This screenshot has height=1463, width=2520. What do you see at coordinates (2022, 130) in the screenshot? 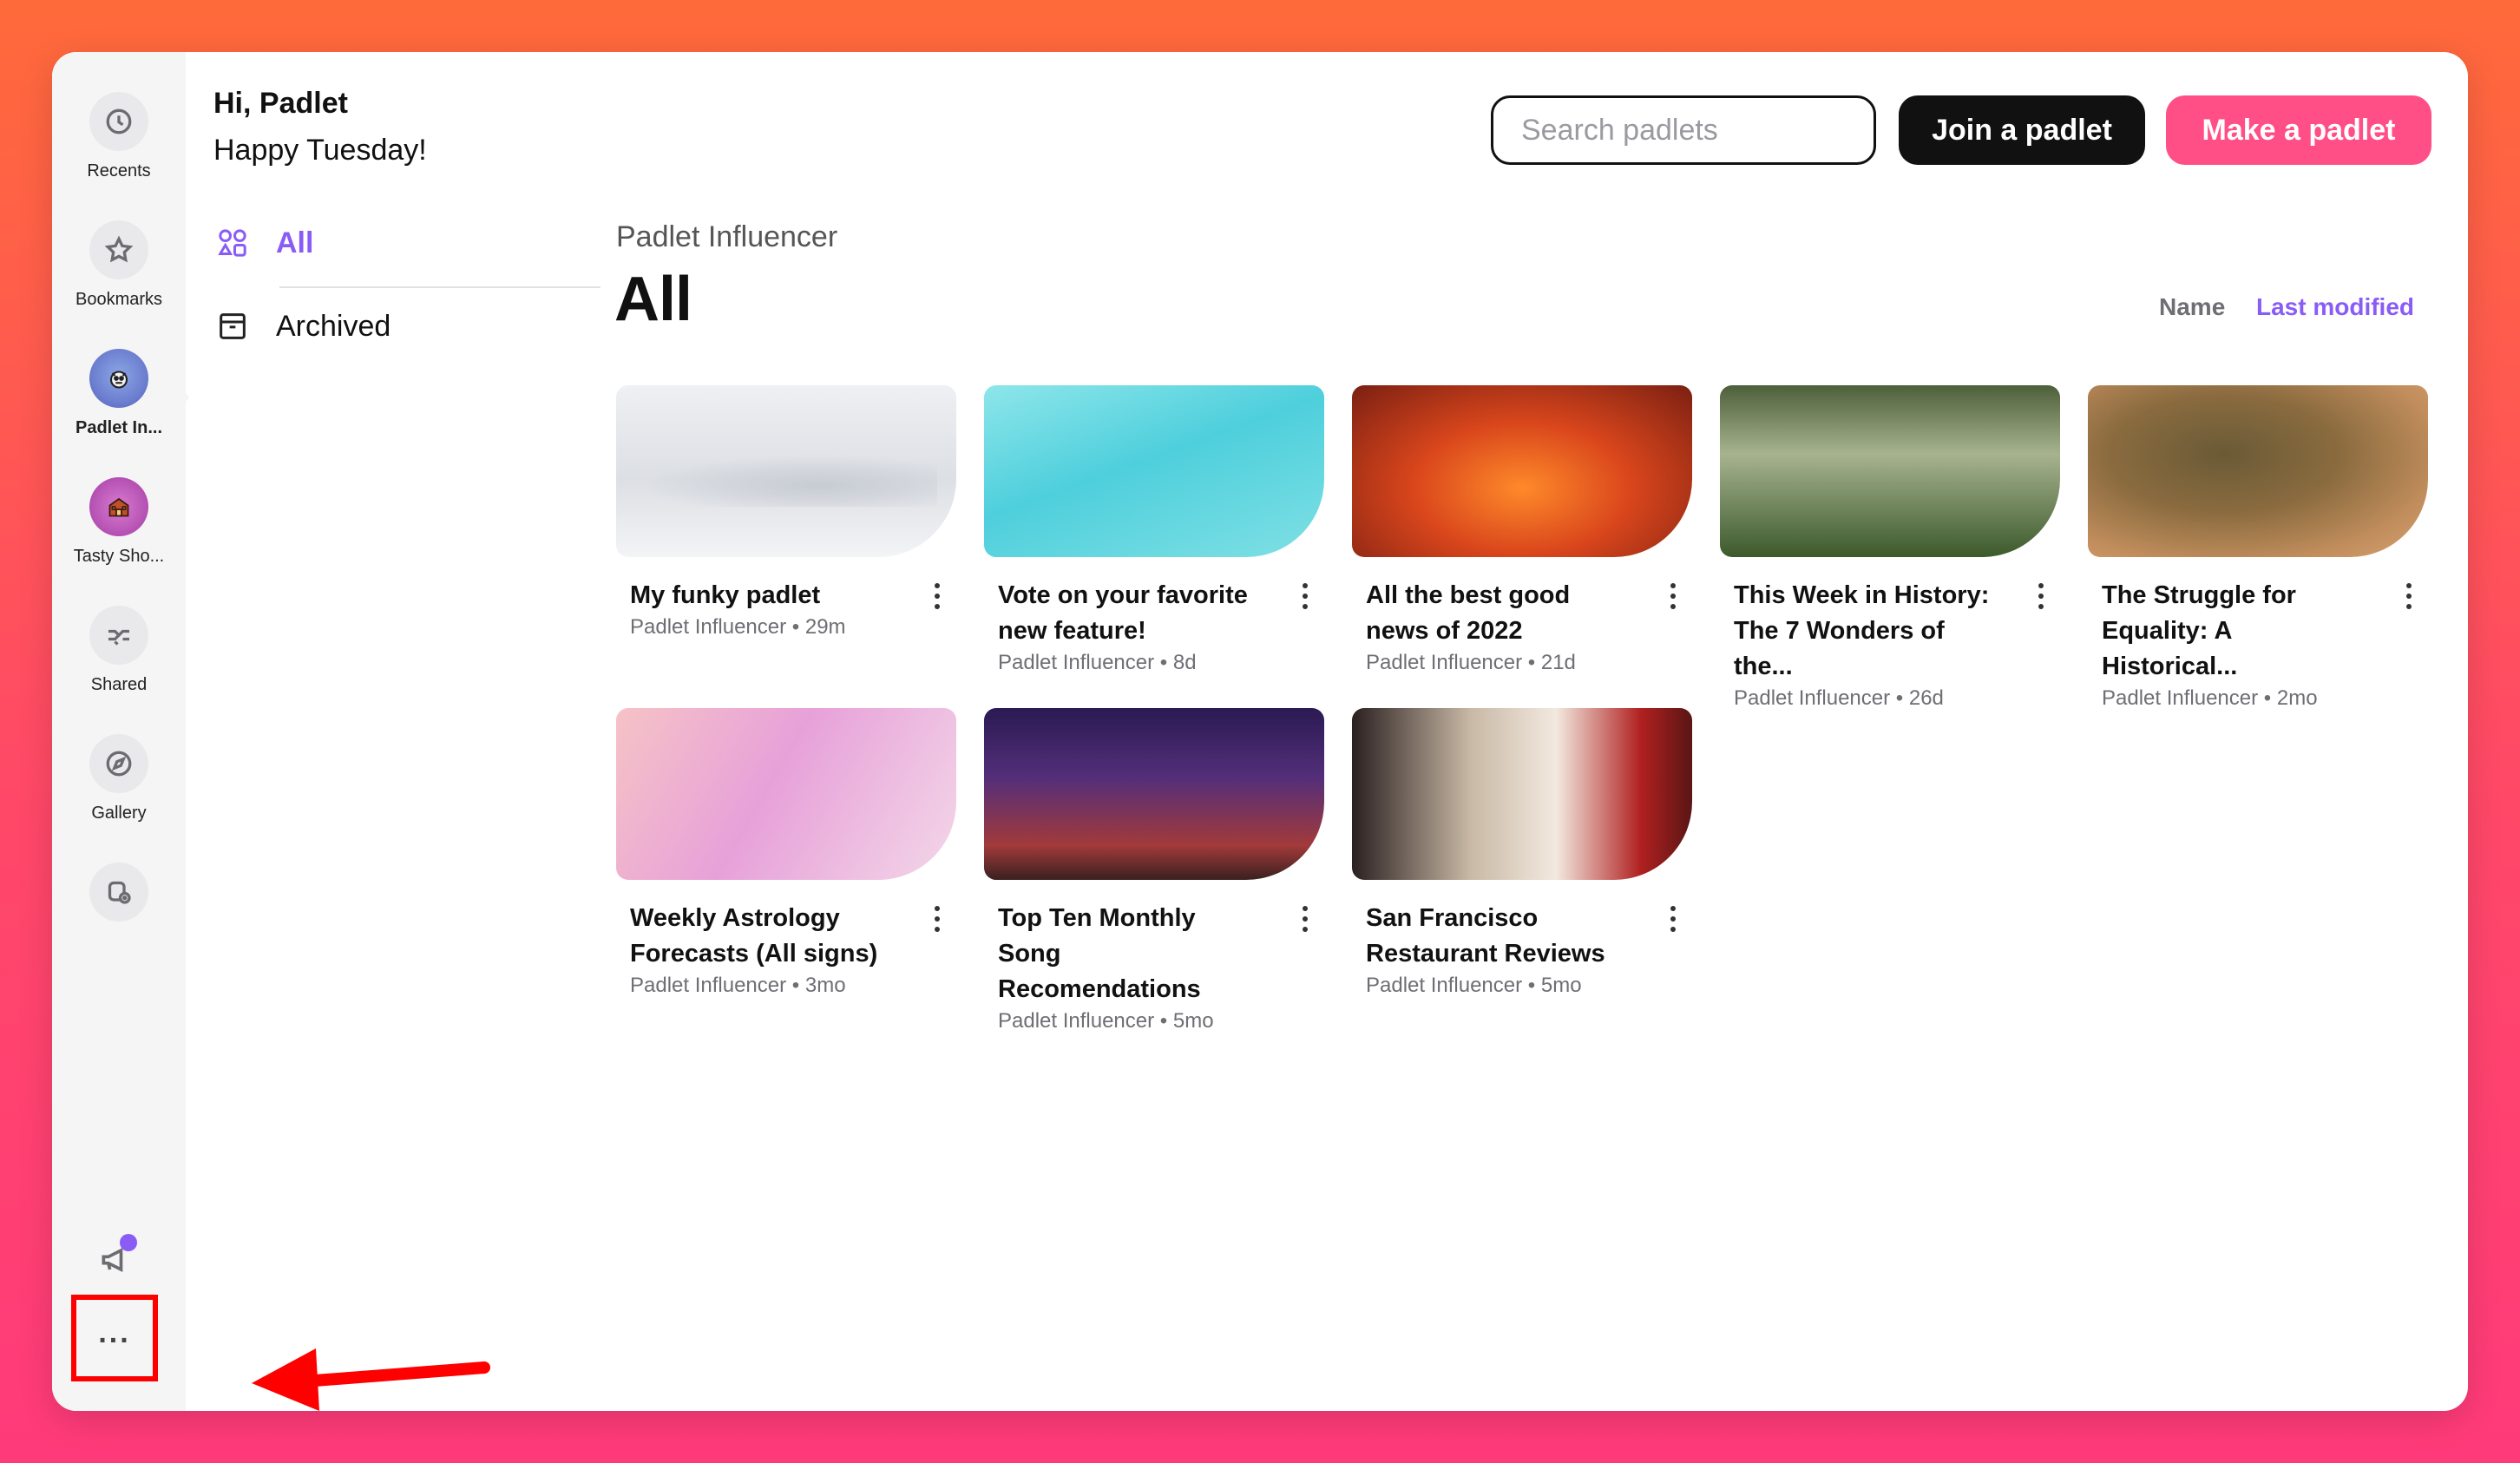
I see `join-padlet-button: Join a padlet` at bounding box center [2022, 130].